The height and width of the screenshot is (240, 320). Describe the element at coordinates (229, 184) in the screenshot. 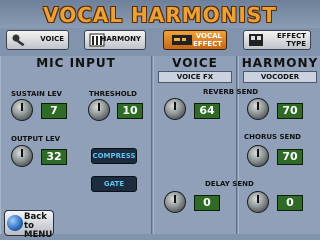

I see `delay-send-label: DELAY SEND` at that location.